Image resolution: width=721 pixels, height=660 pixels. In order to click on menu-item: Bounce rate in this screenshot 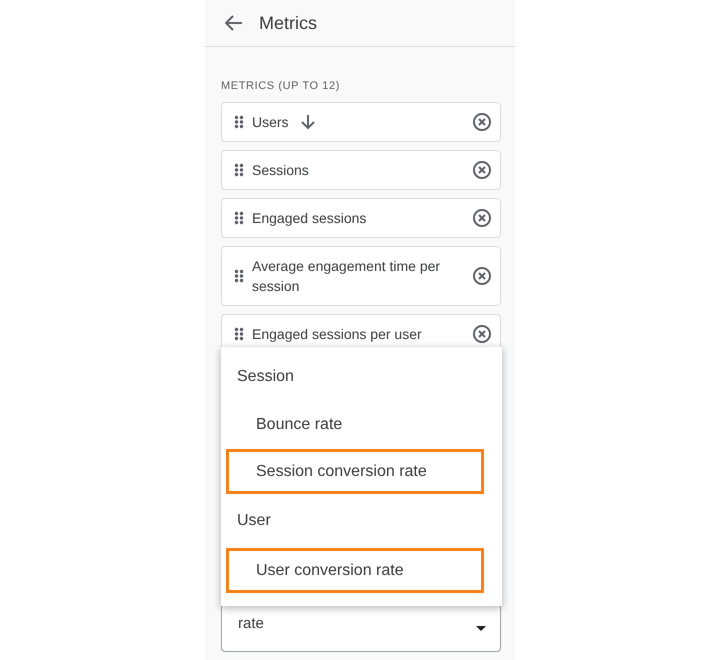, I will do `click(355, 425)`.